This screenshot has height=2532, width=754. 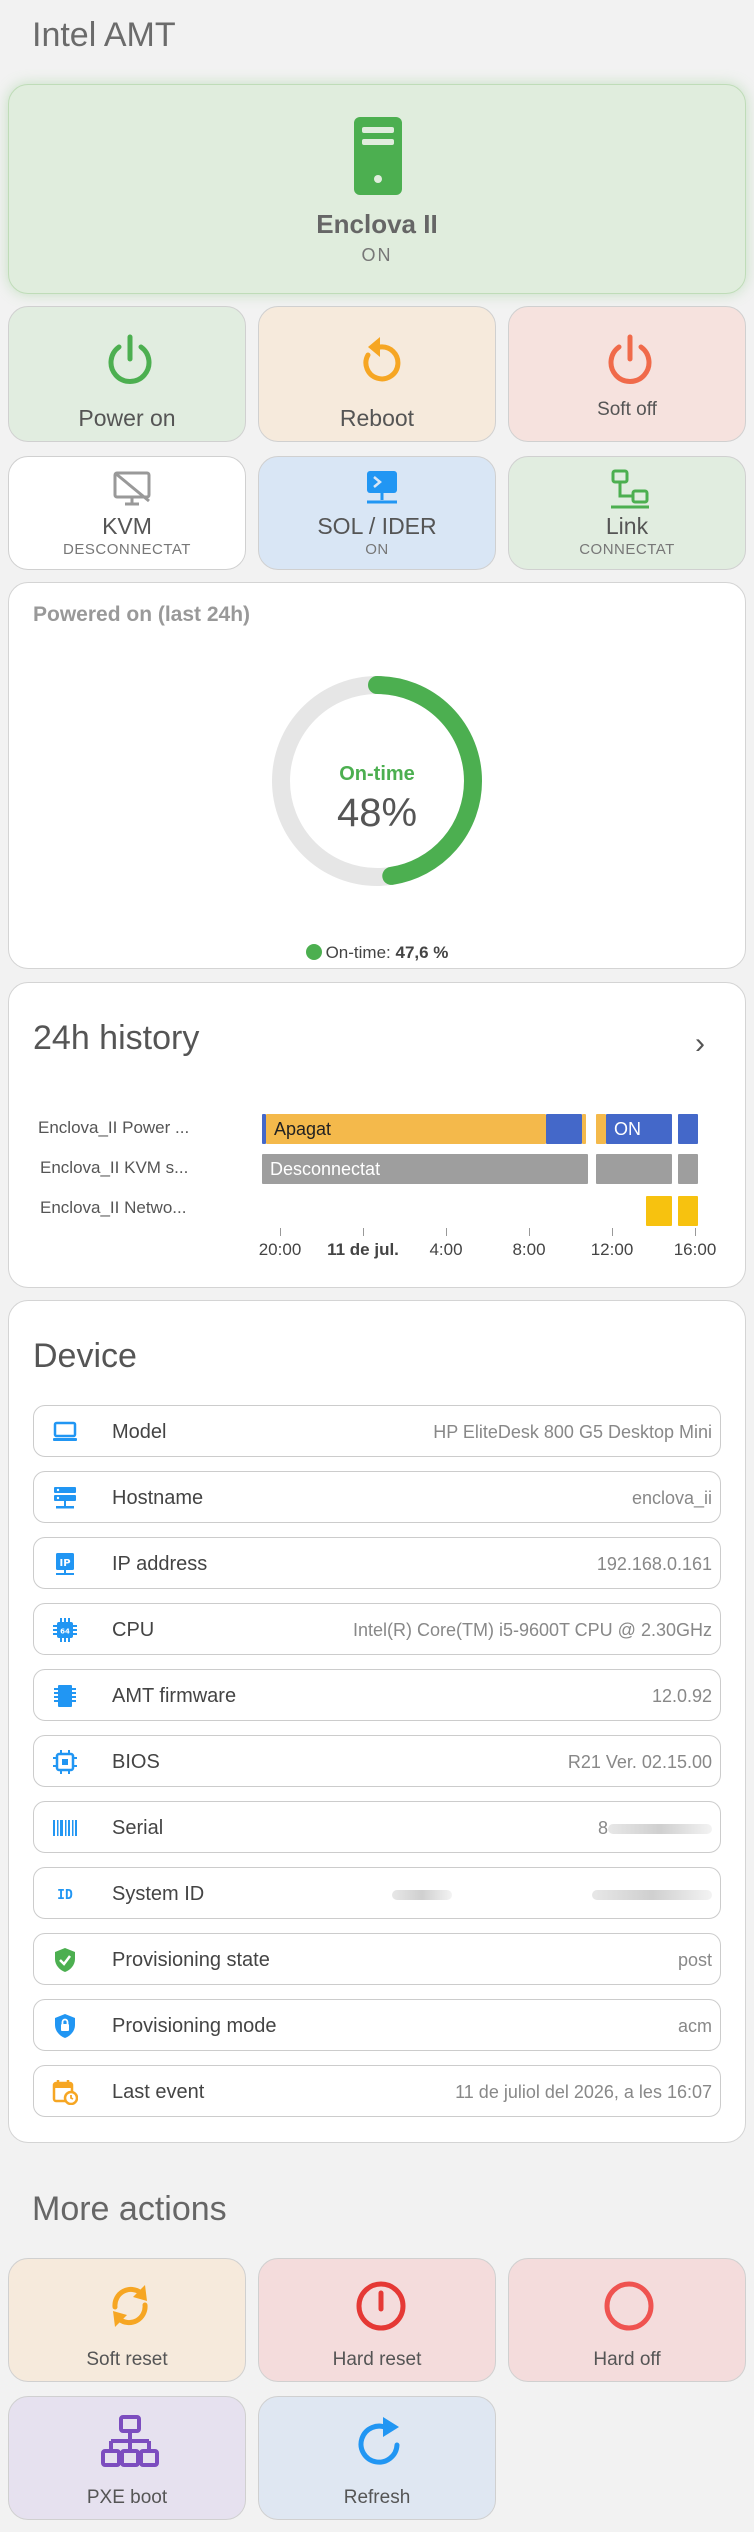 I want to click on kvm-tile: KVM DESCONNECTAT, so click(x=127, y=513).